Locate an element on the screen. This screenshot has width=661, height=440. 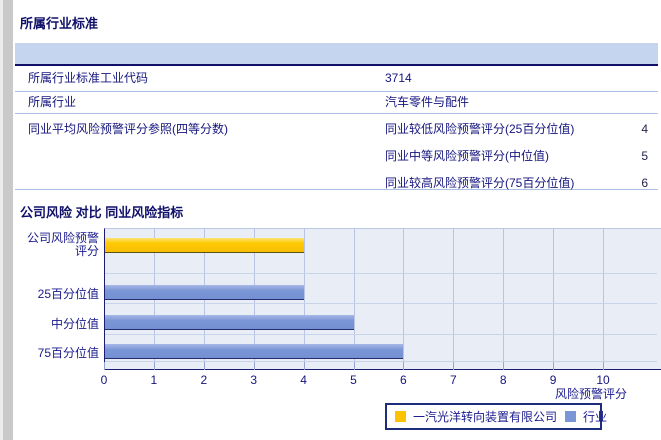
x-tick-label: 0 is located at coordinates (104, 380).